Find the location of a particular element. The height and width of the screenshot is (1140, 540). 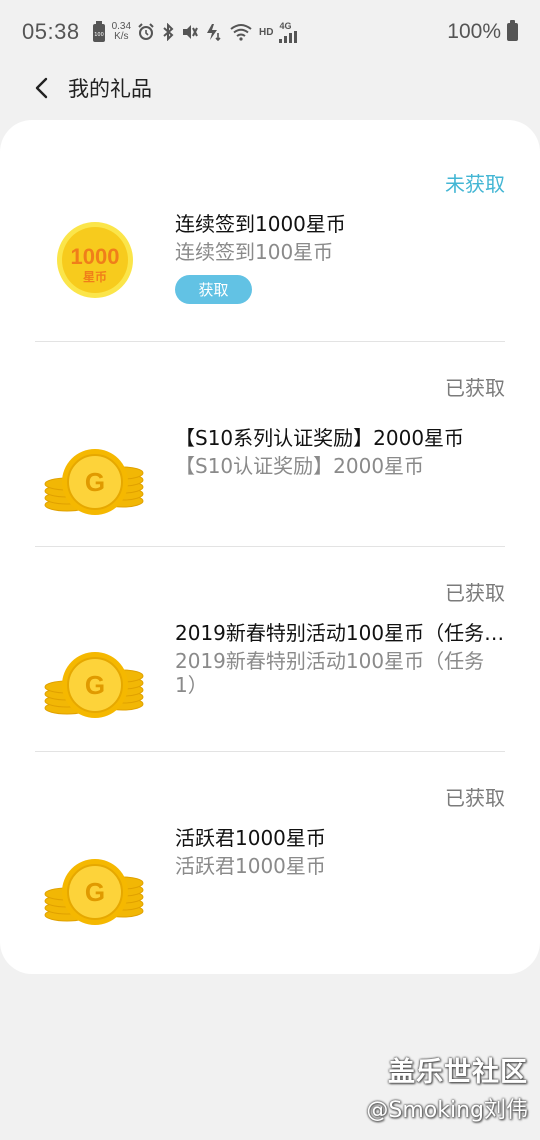

bluetooth-icon is located at coordinates (168, 32).